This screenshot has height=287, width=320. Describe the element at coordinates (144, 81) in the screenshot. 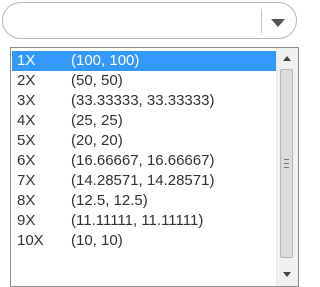

I see `option-item: 2X (50, 50)` at that location.